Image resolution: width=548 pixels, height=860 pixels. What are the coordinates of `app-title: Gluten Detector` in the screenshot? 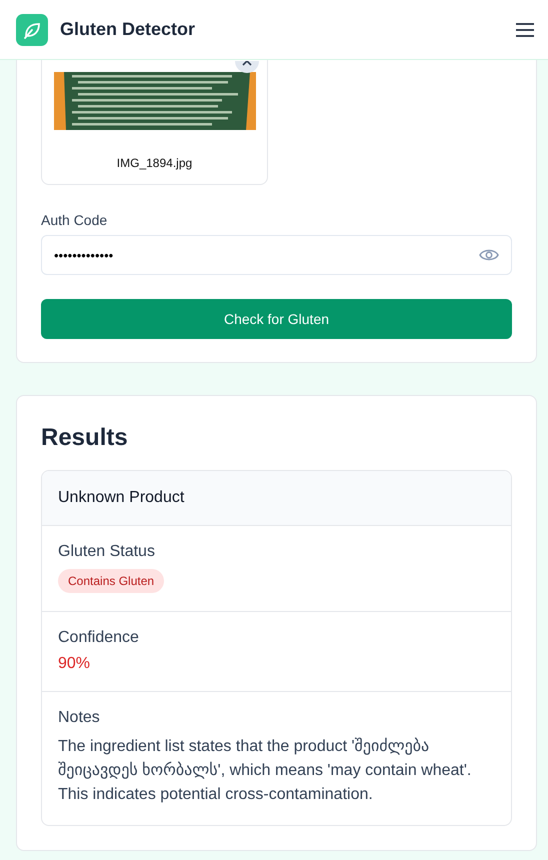 It's located at (128, 29).